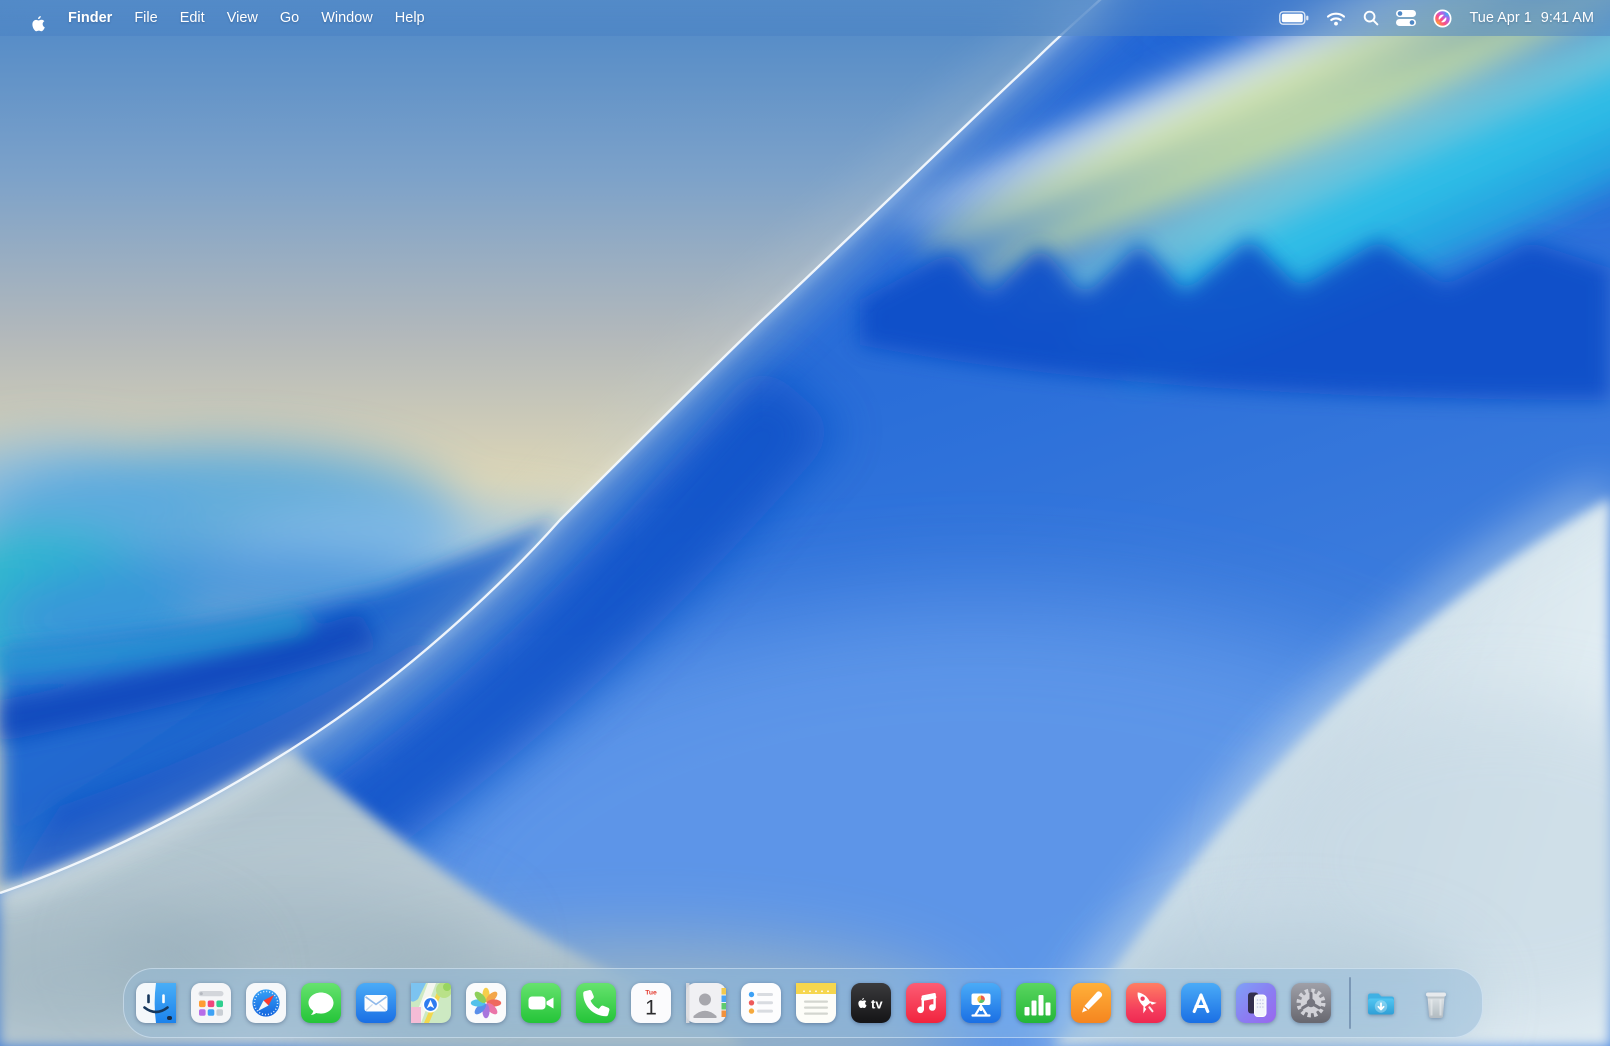  What do you see at coordinates (651, 993) in the screenshot?
I see `calendar-weekday-label: Tue` at bounding box center [651, 993].